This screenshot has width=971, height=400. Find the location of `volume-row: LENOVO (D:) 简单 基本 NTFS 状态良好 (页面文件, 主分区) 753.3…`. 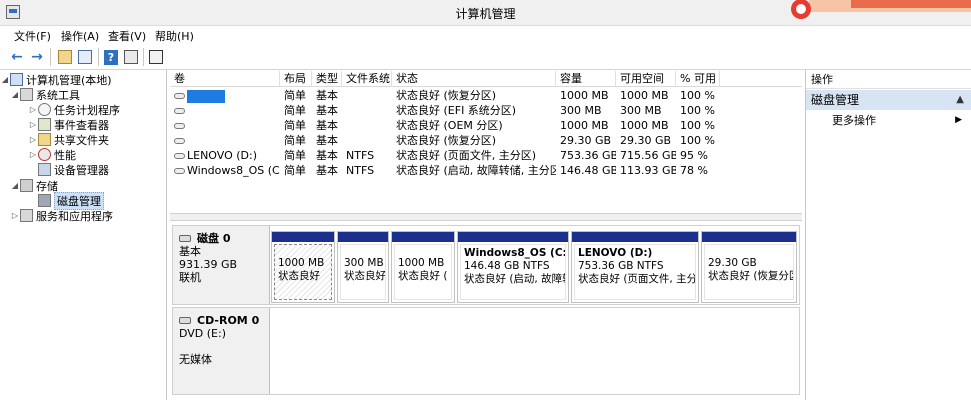

volume-row: LENOVO (D:) 简单 基本 NTFS 状态良好 (页面文件, 主分区) 753.3… is located at coordinates (486, 155).